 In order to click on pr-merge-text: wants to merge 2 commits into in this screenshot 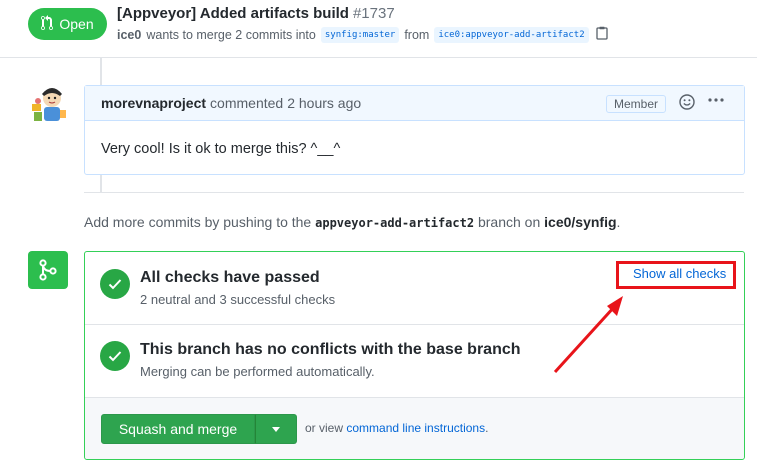, I will do `click(231, 34)`.